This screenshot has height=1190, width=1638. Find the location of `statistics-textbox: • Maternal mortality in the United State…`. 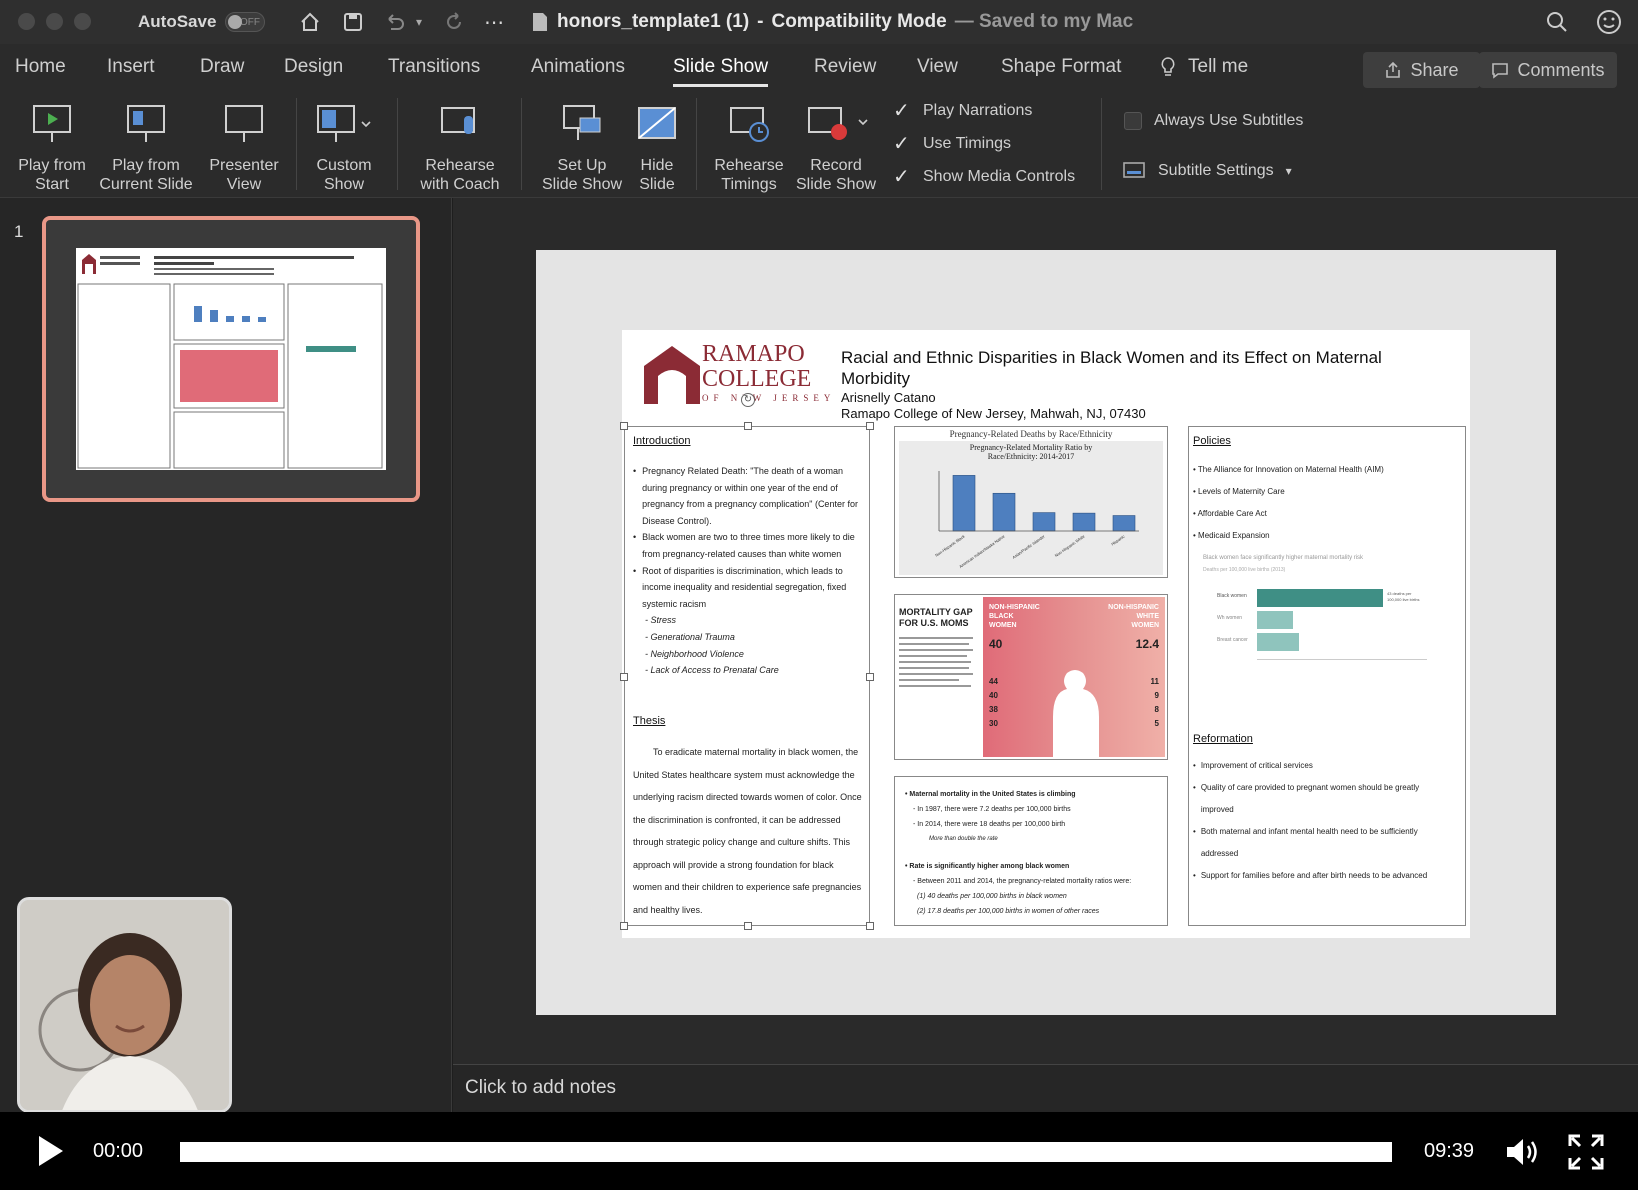

statistics-textbox: • Maternal mortality in the United State… is located at coordinates (1031, 851).